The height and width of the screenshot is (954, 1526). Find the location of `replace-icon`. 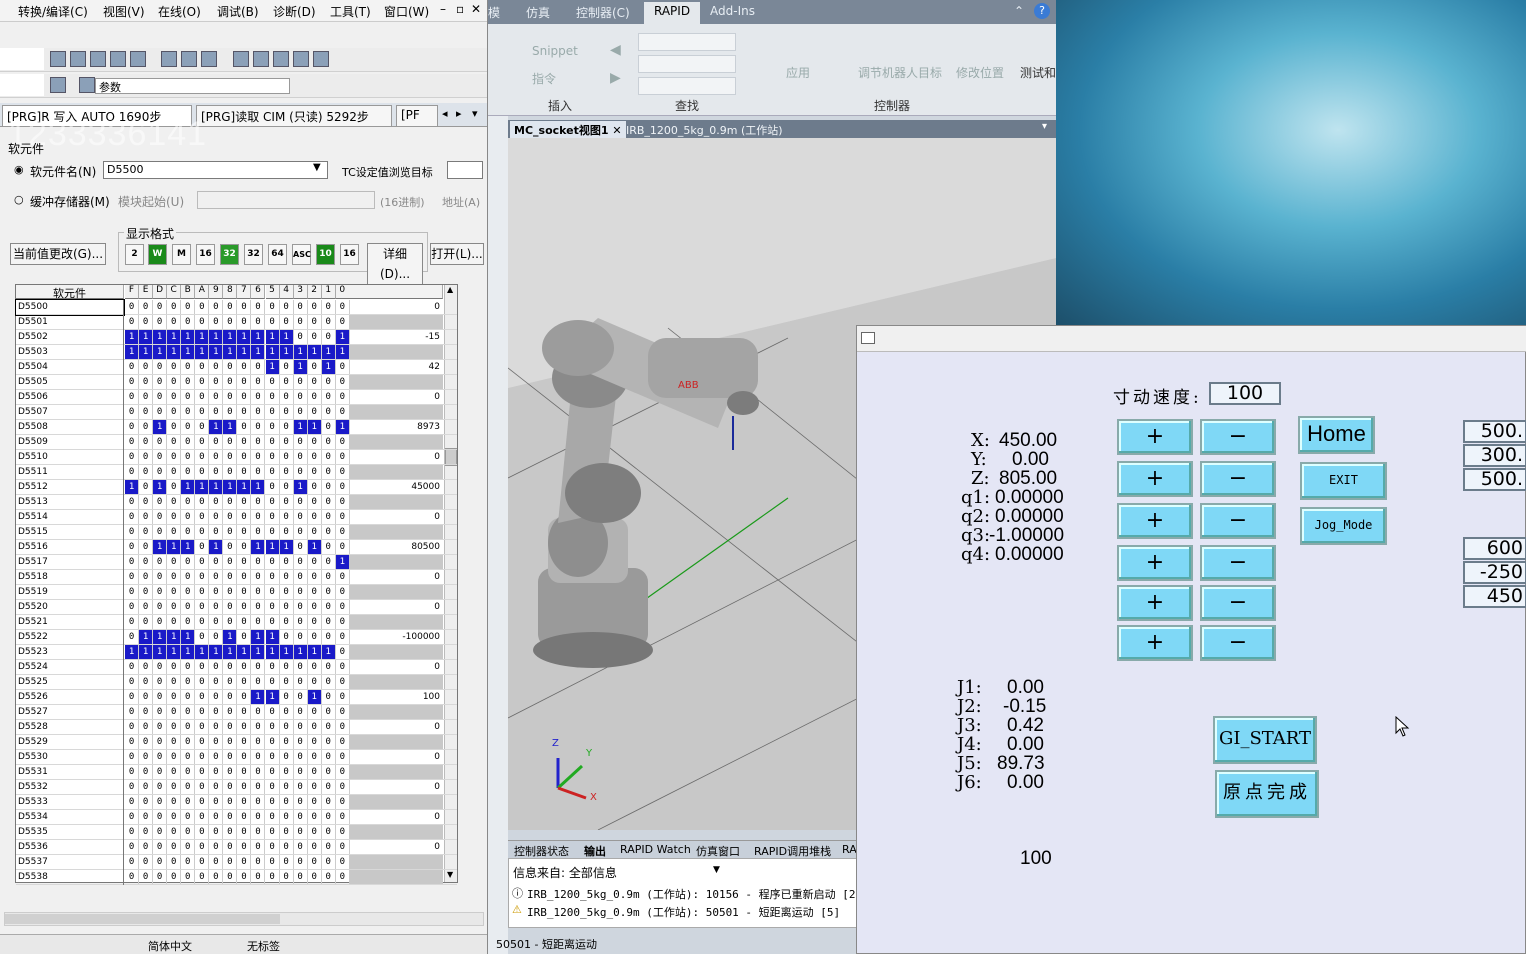

replace-icon is located at coordinates (260, 59).